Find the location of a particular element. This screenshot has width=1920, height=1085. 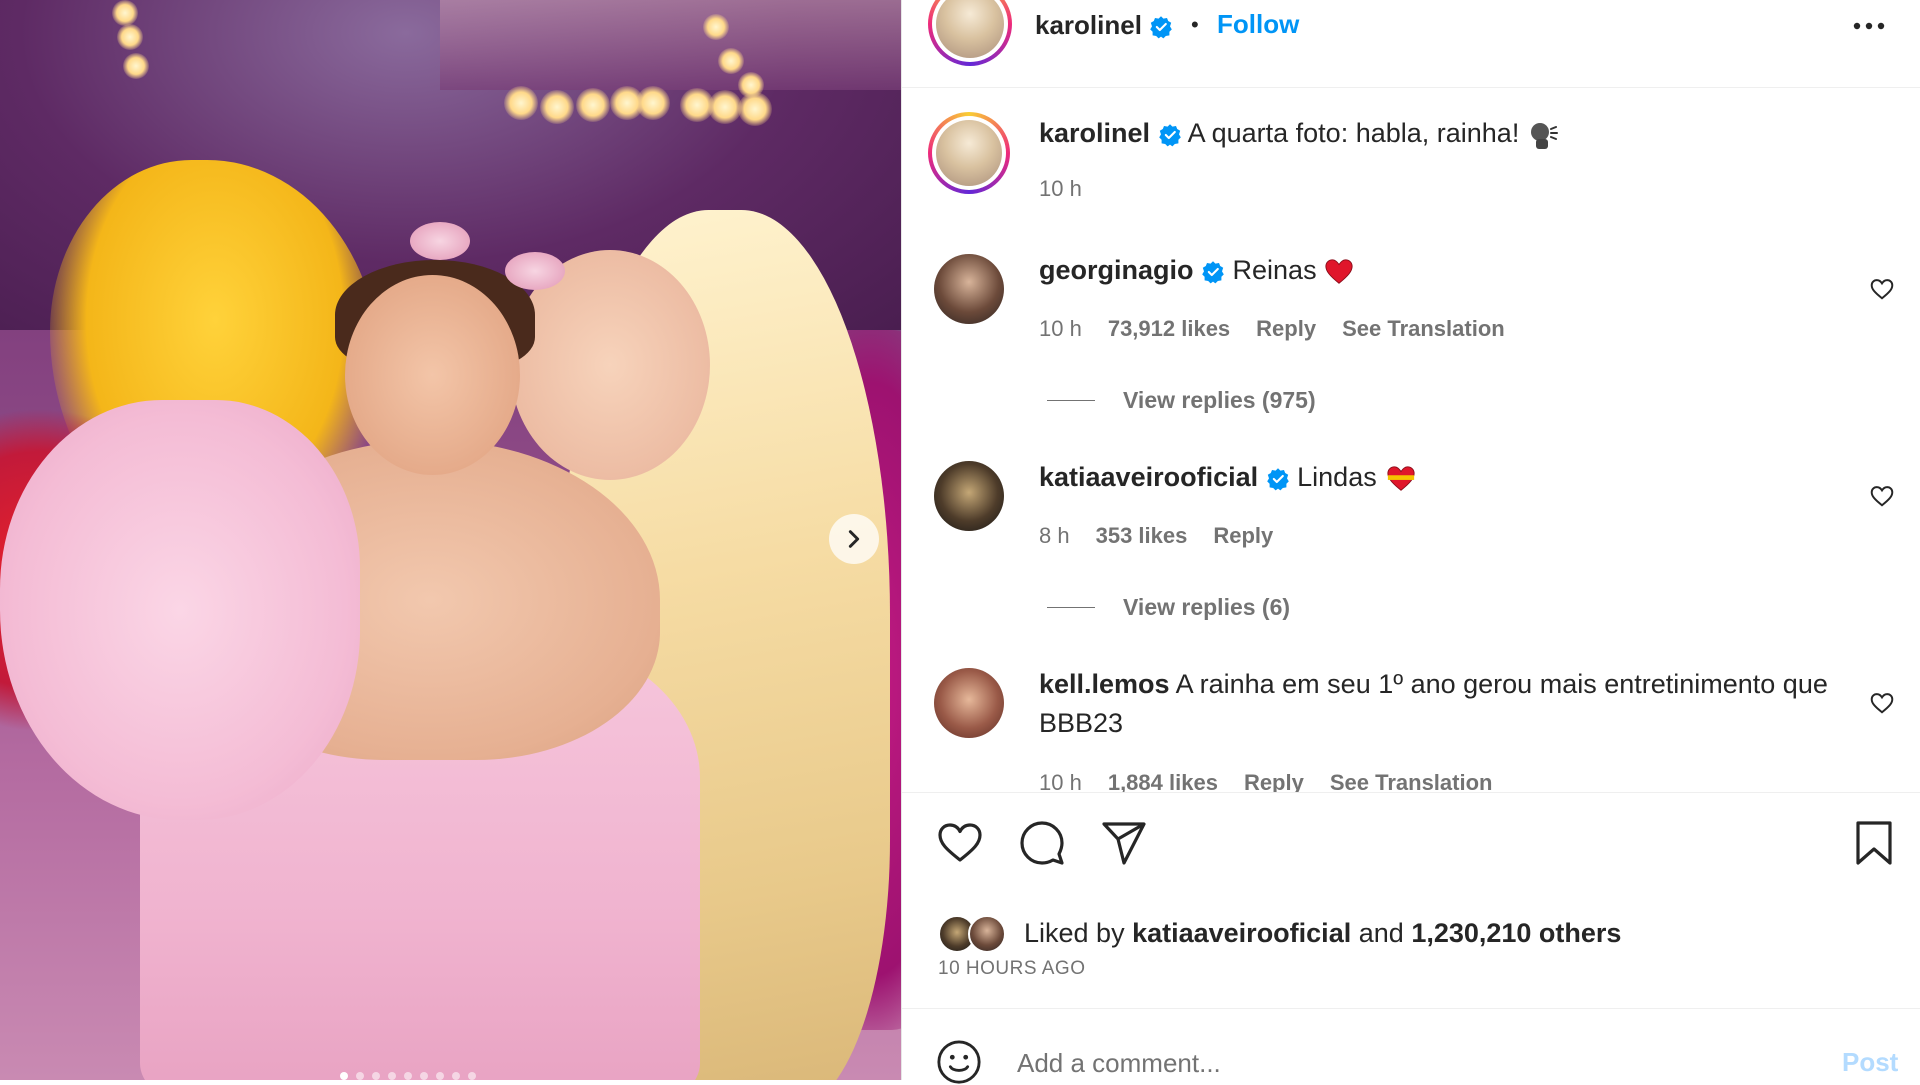

comment-likes: 1,884 likes is located at coordinates (1163, 781).